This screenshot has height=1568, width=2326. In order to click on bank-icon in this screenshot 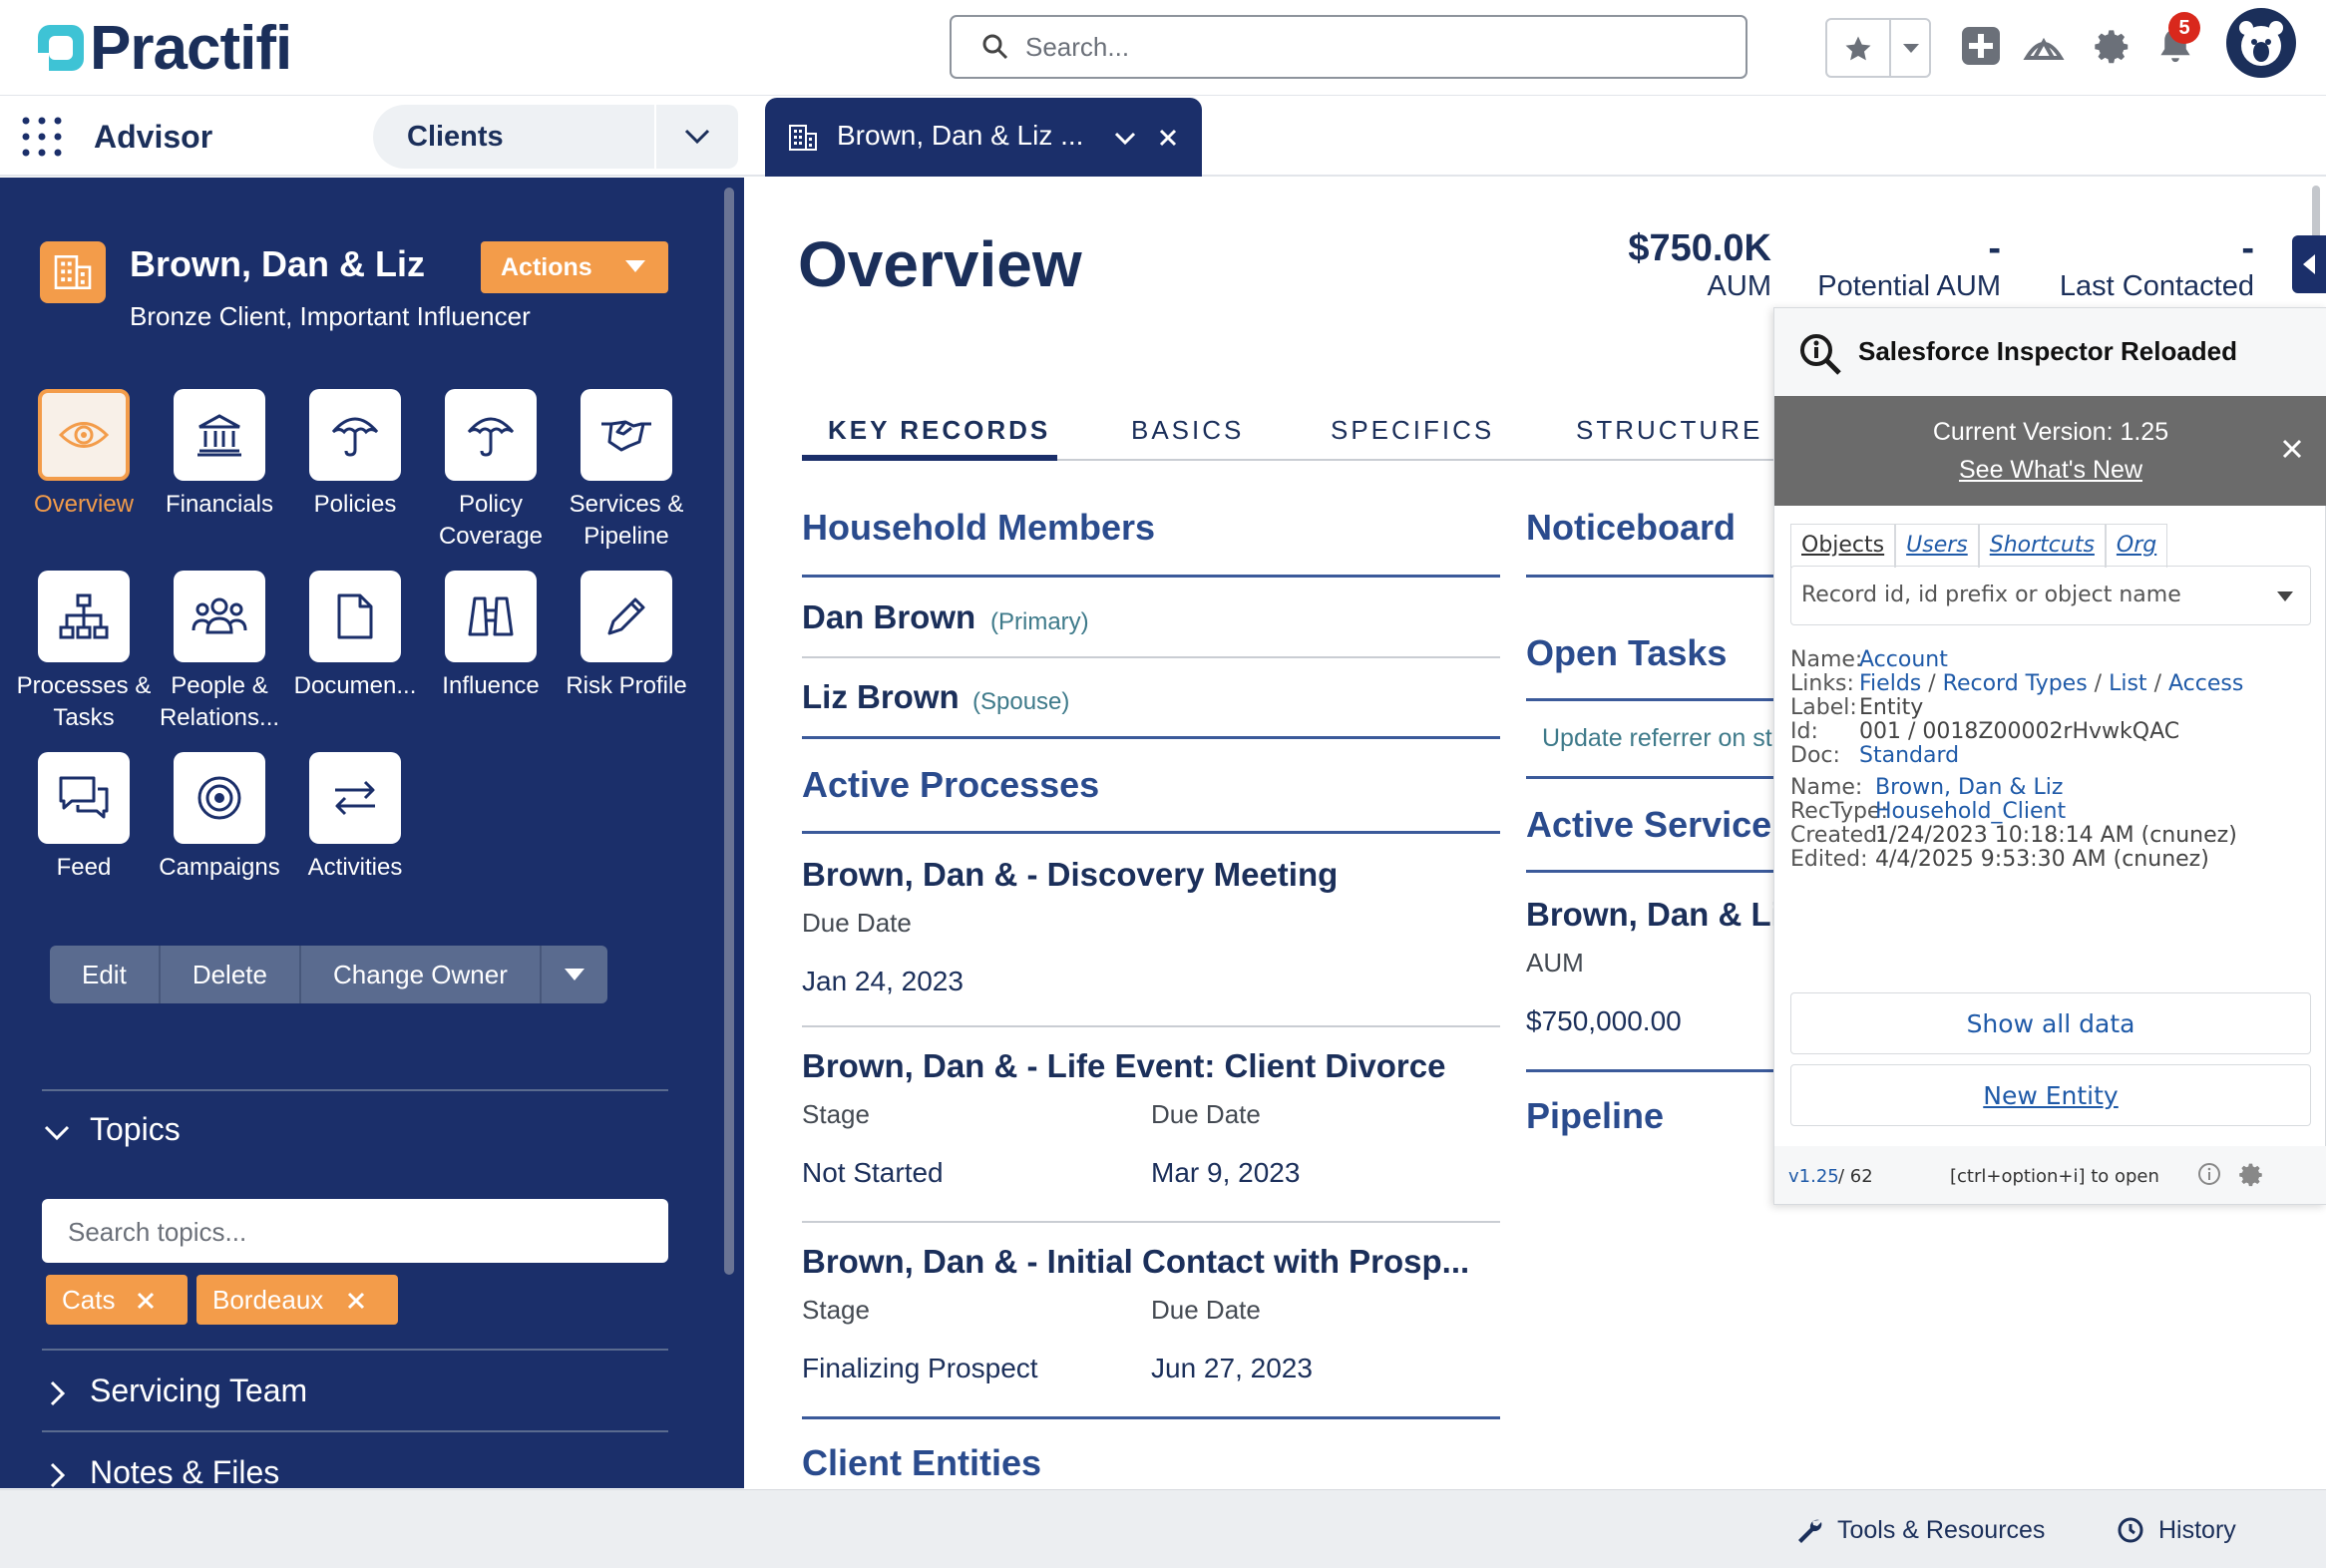, I will do `click(219, 436)`.